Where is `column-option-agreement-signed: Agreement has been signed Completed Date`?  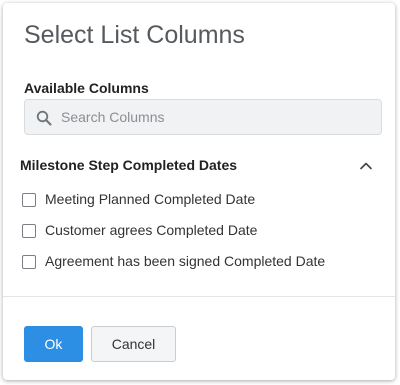
column-option-agreement-signed: Agreement has been signed Completed Date is located at coordinates (202, 267).